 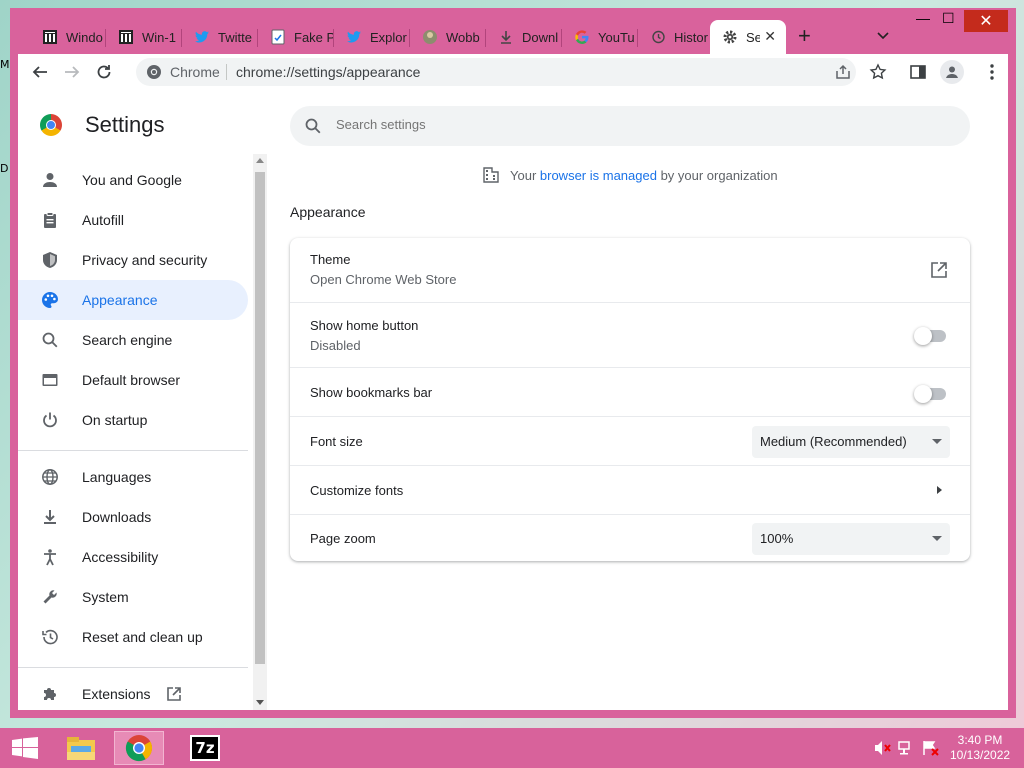 What do you see at coordinates (133, 597) in the screenshot?
I see `sidebar-item-system: System` at bounding box center [133, 597].